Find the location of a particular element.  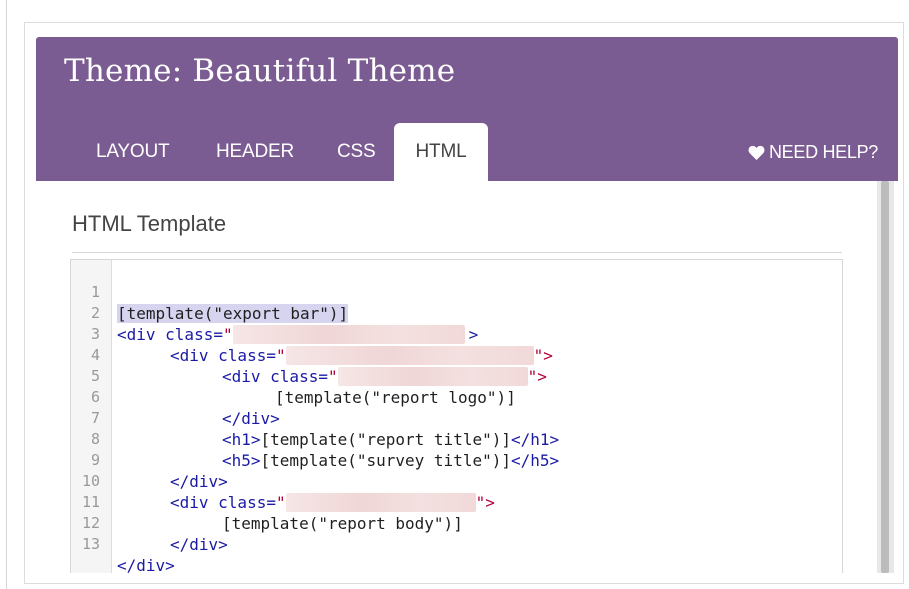

code-line: 10 <div class=" "> is located at coordinates (283, 481).